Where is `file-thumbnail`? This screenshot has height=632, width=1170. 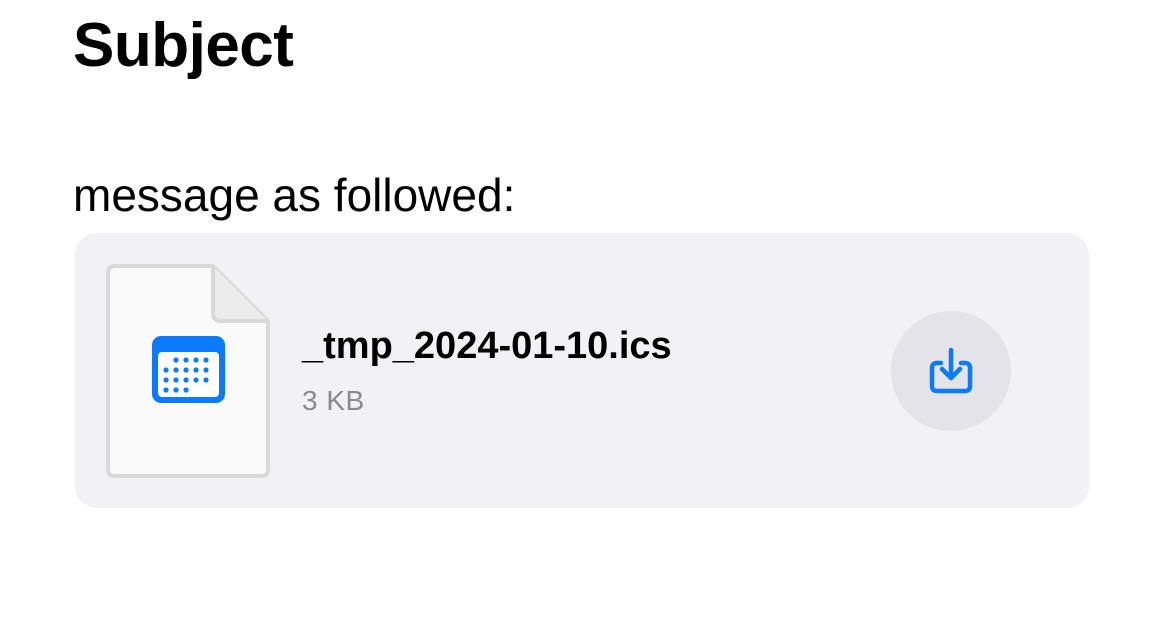 file-thumbnail is located at coordinates (188, 371).